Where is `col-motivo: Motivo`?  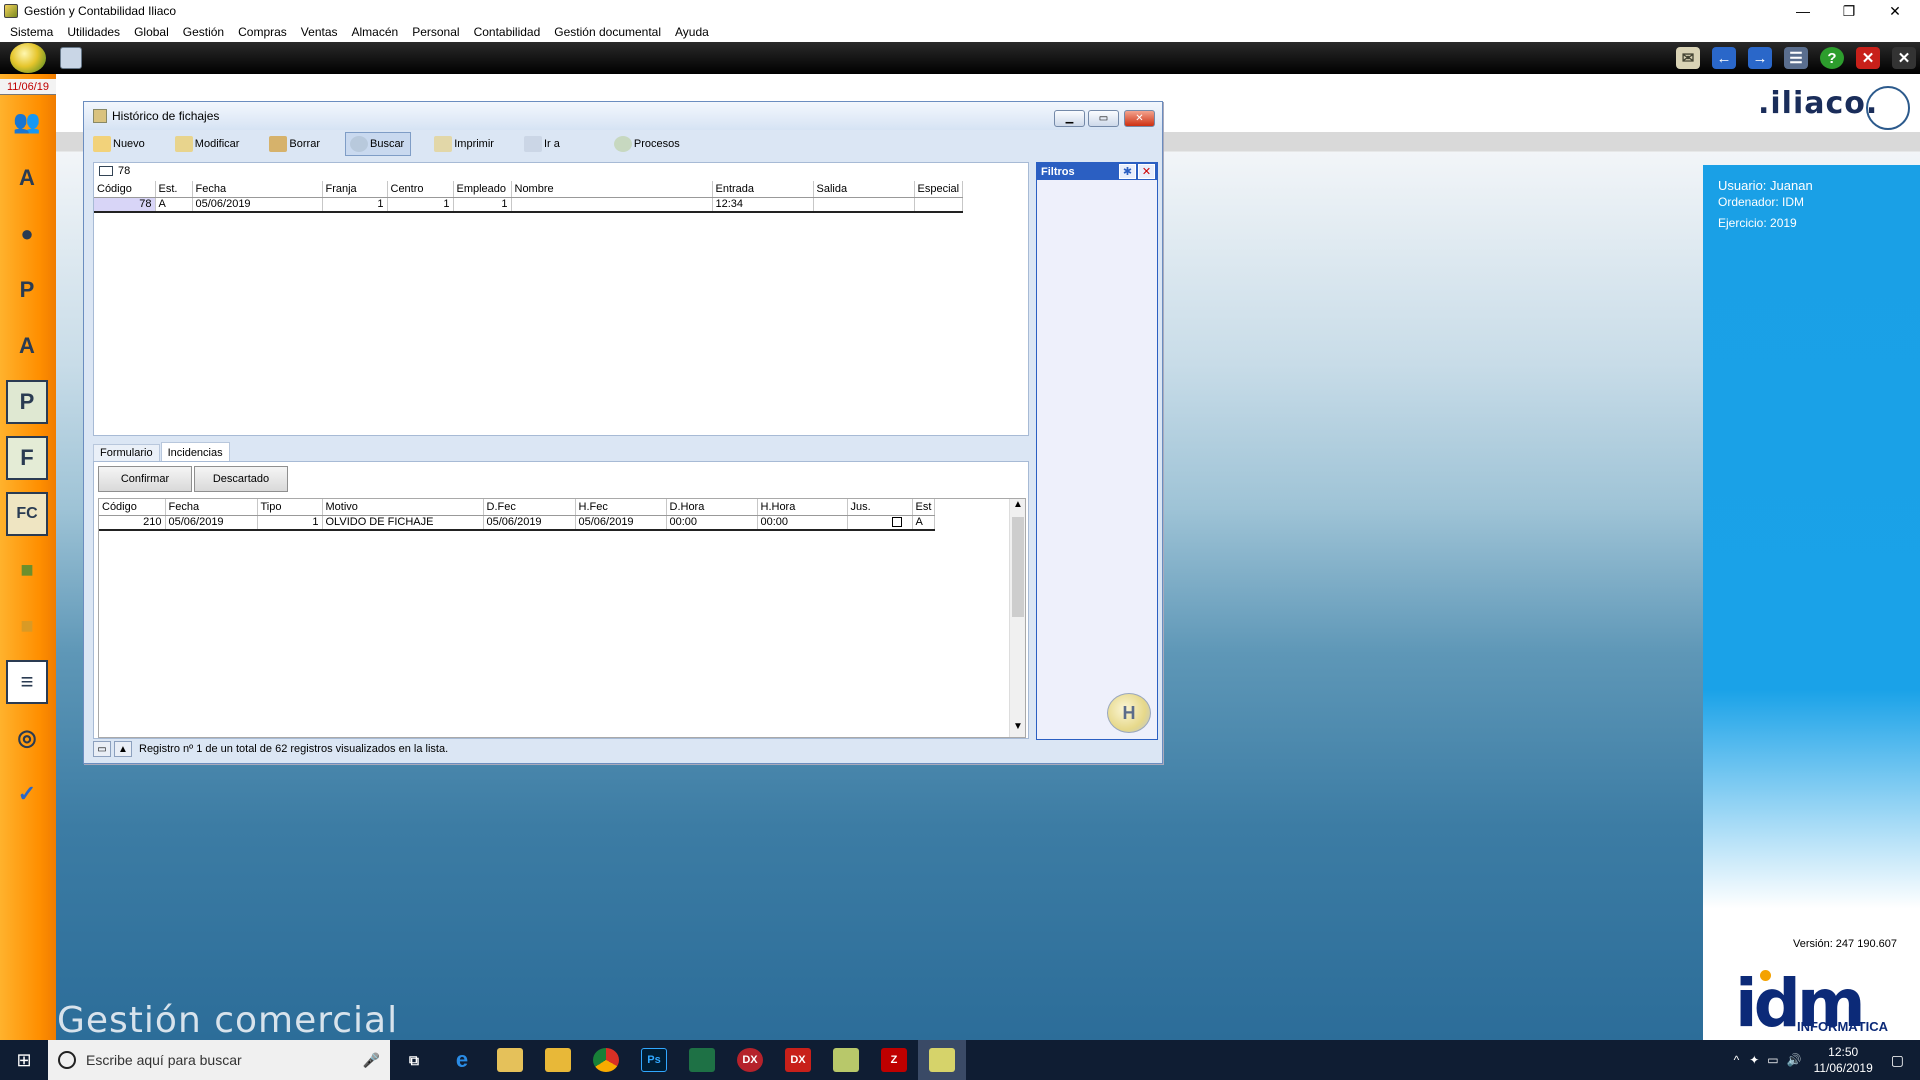
col-motivo: Motivo is located at coordinates (403, 507).